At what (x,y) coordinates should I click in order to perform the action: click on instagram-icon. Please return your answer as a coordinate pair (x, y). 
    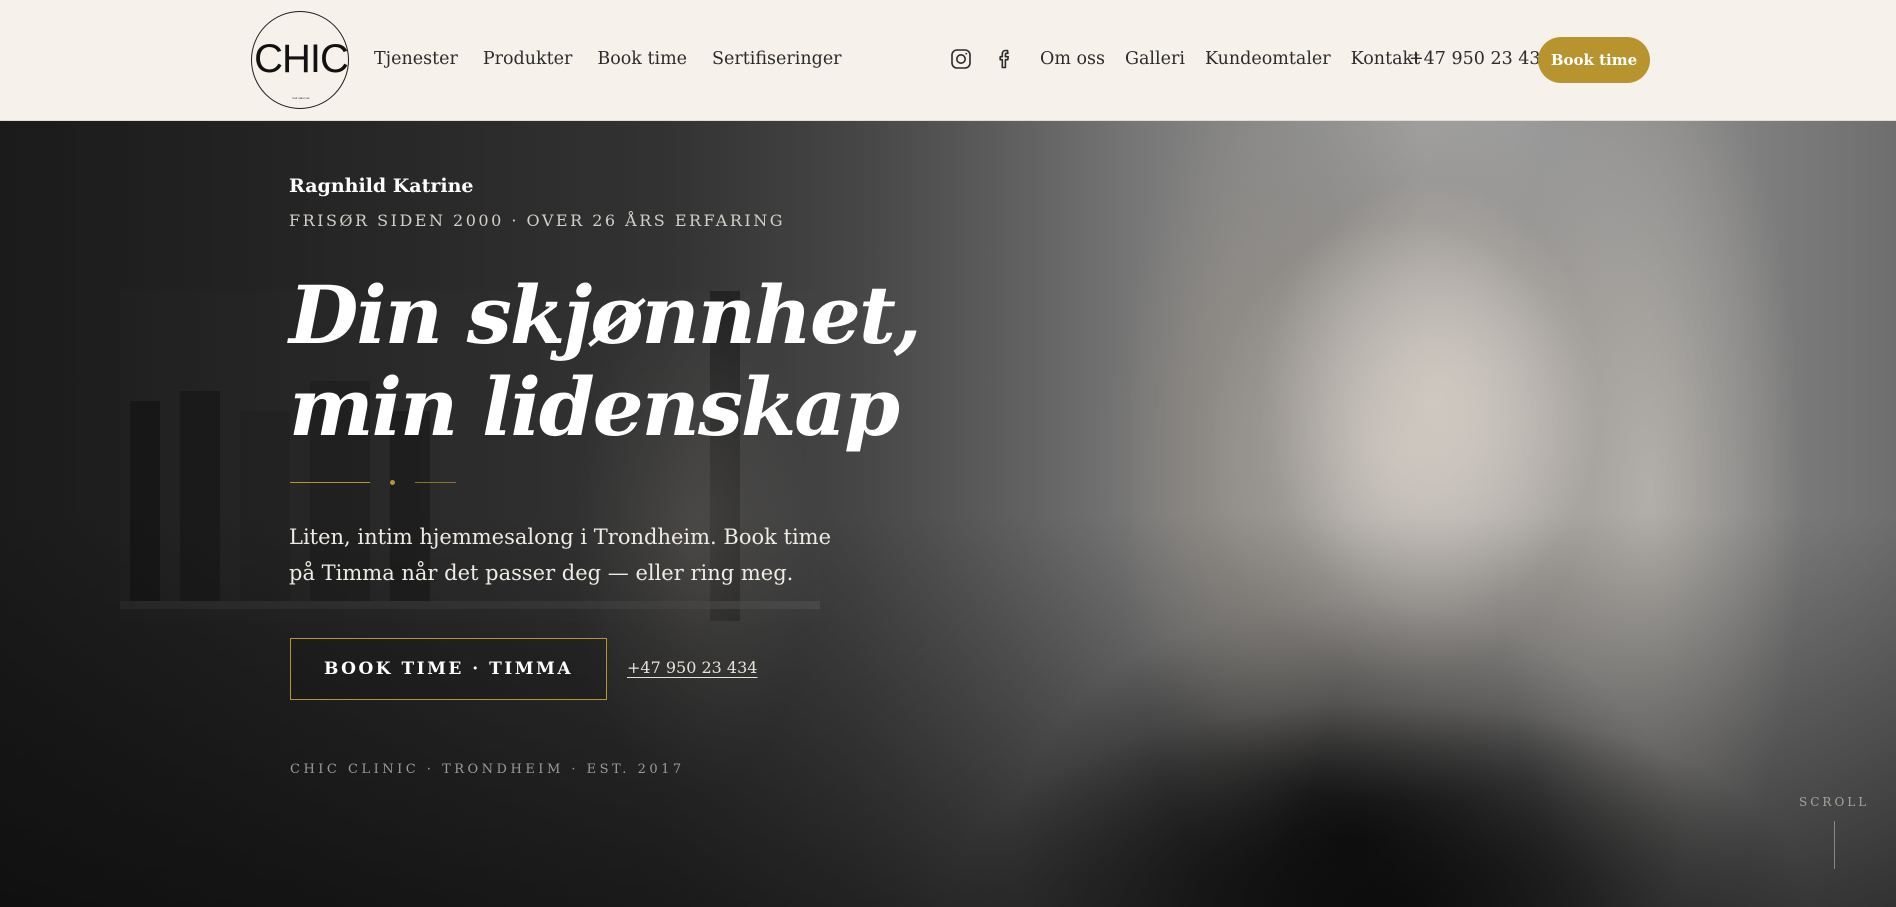
    Looking at the image, I should click on (961, 59).